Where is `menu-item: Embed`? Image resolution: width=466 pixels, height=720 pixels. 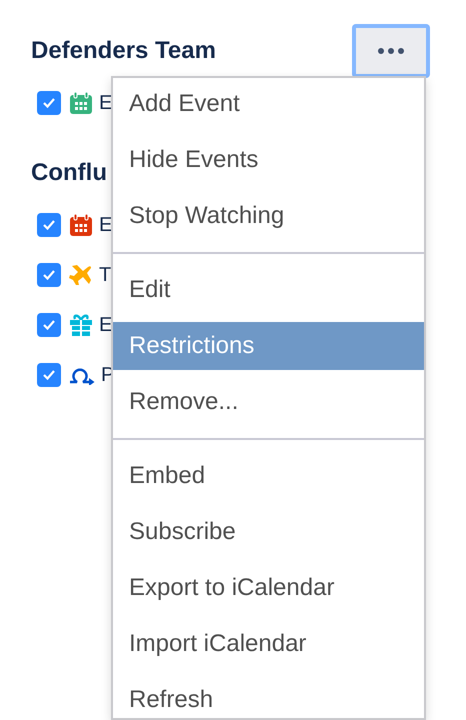 menu-item: Embed is located at coordinates (268, 476).